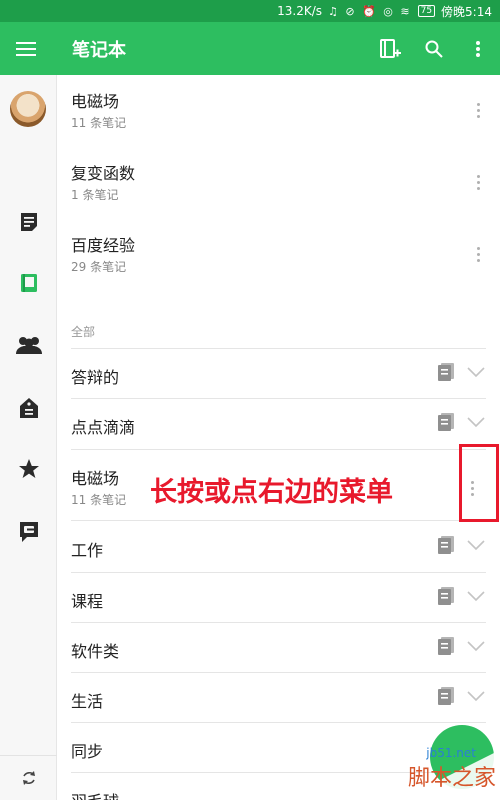 The image size is (500, 800). What do you see at coordinates (300, 11) in the screenshot?
I see `network-speed: 13.2K/s` at bounding box center [300, 11].